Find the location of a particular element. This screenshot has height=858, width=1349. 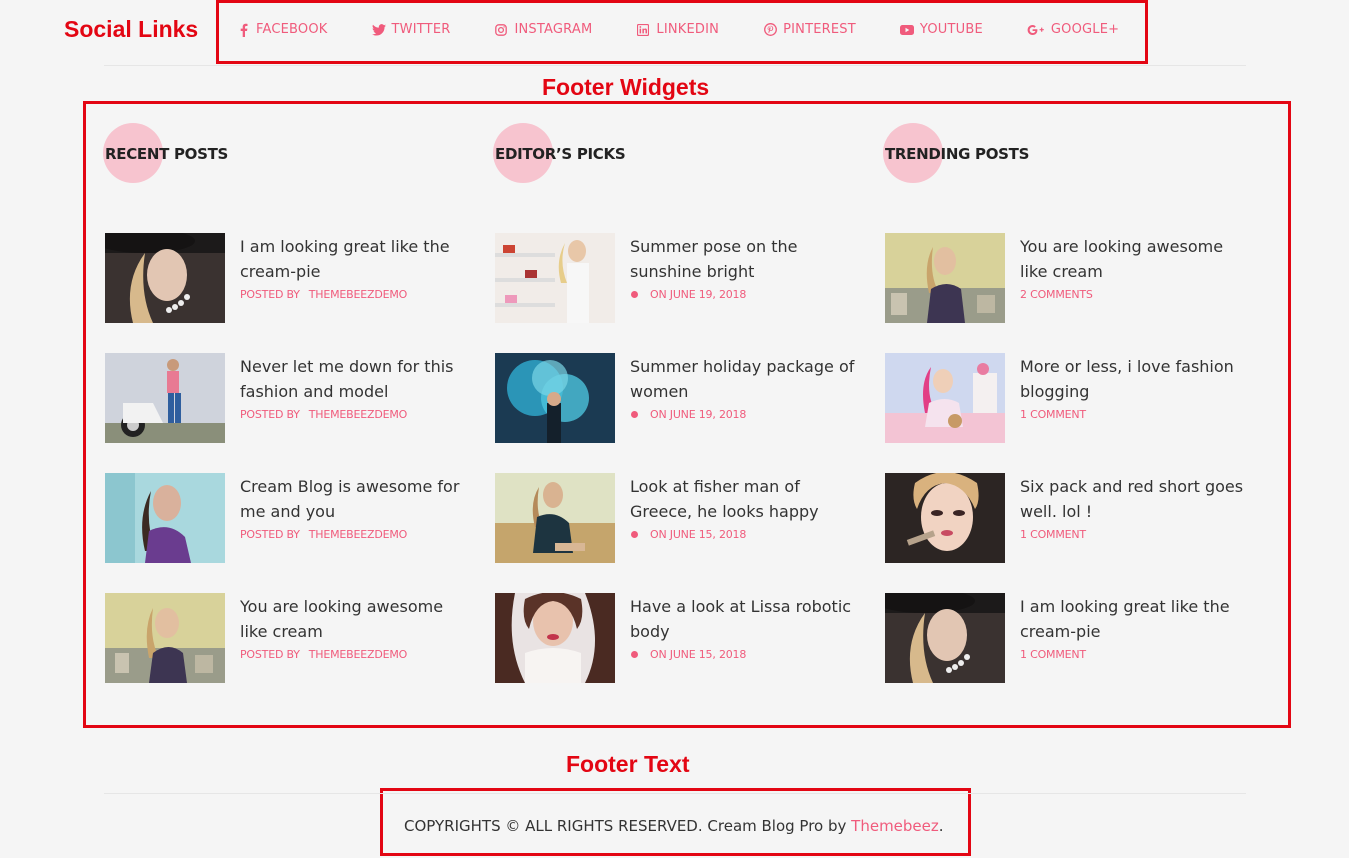

annotation-social-links: Social Links is located at coordinates (131, 29).